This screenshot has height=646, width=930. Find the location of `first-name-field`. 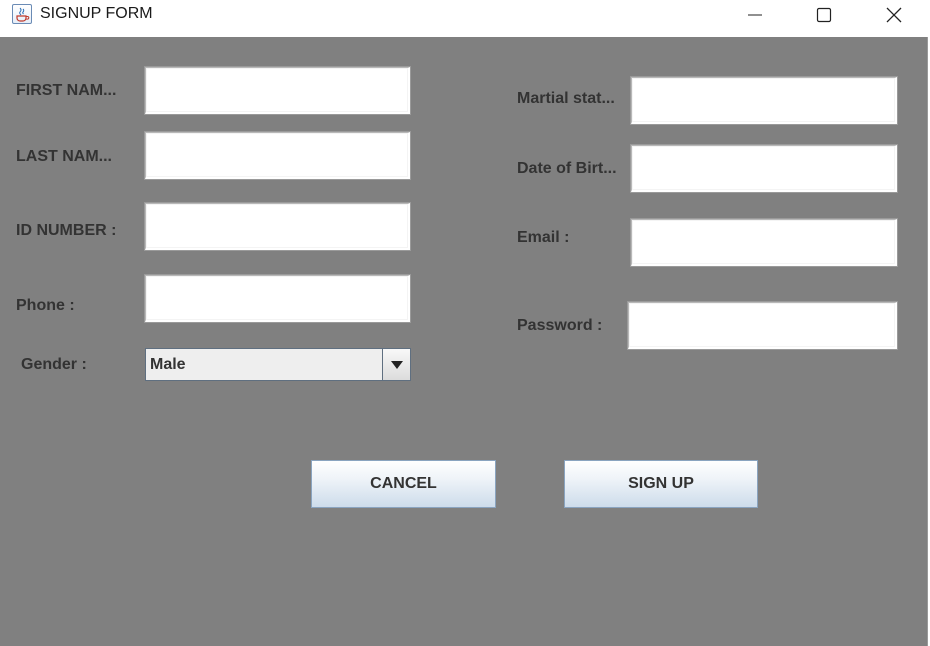

first-name-field is located at coordinates (277, 90).